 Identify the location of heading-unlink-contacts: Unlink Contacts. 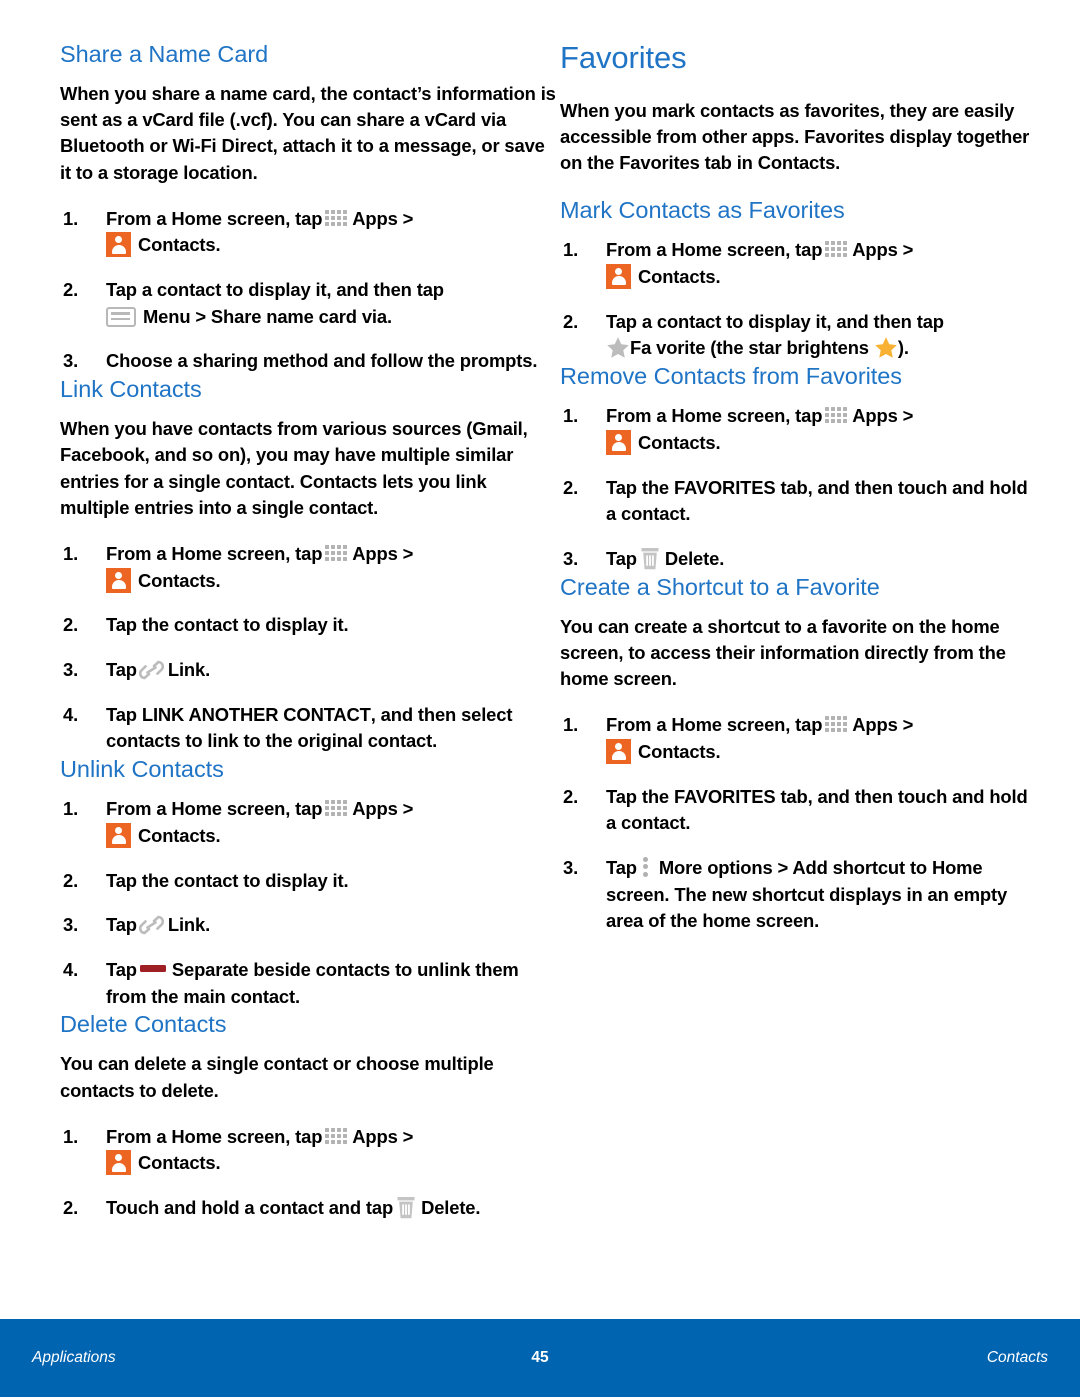
(142, 768).